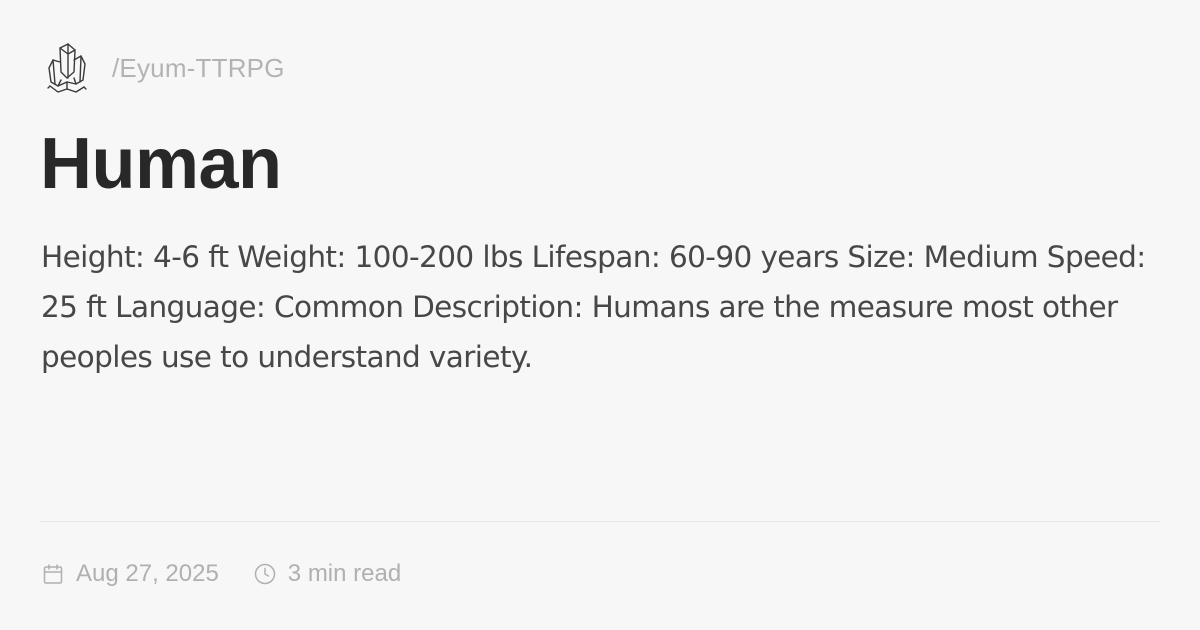 The width and height of the screenshot is (1200, 630). I want to click on publish-date: Aug 27, 2025, so click(130, 574).